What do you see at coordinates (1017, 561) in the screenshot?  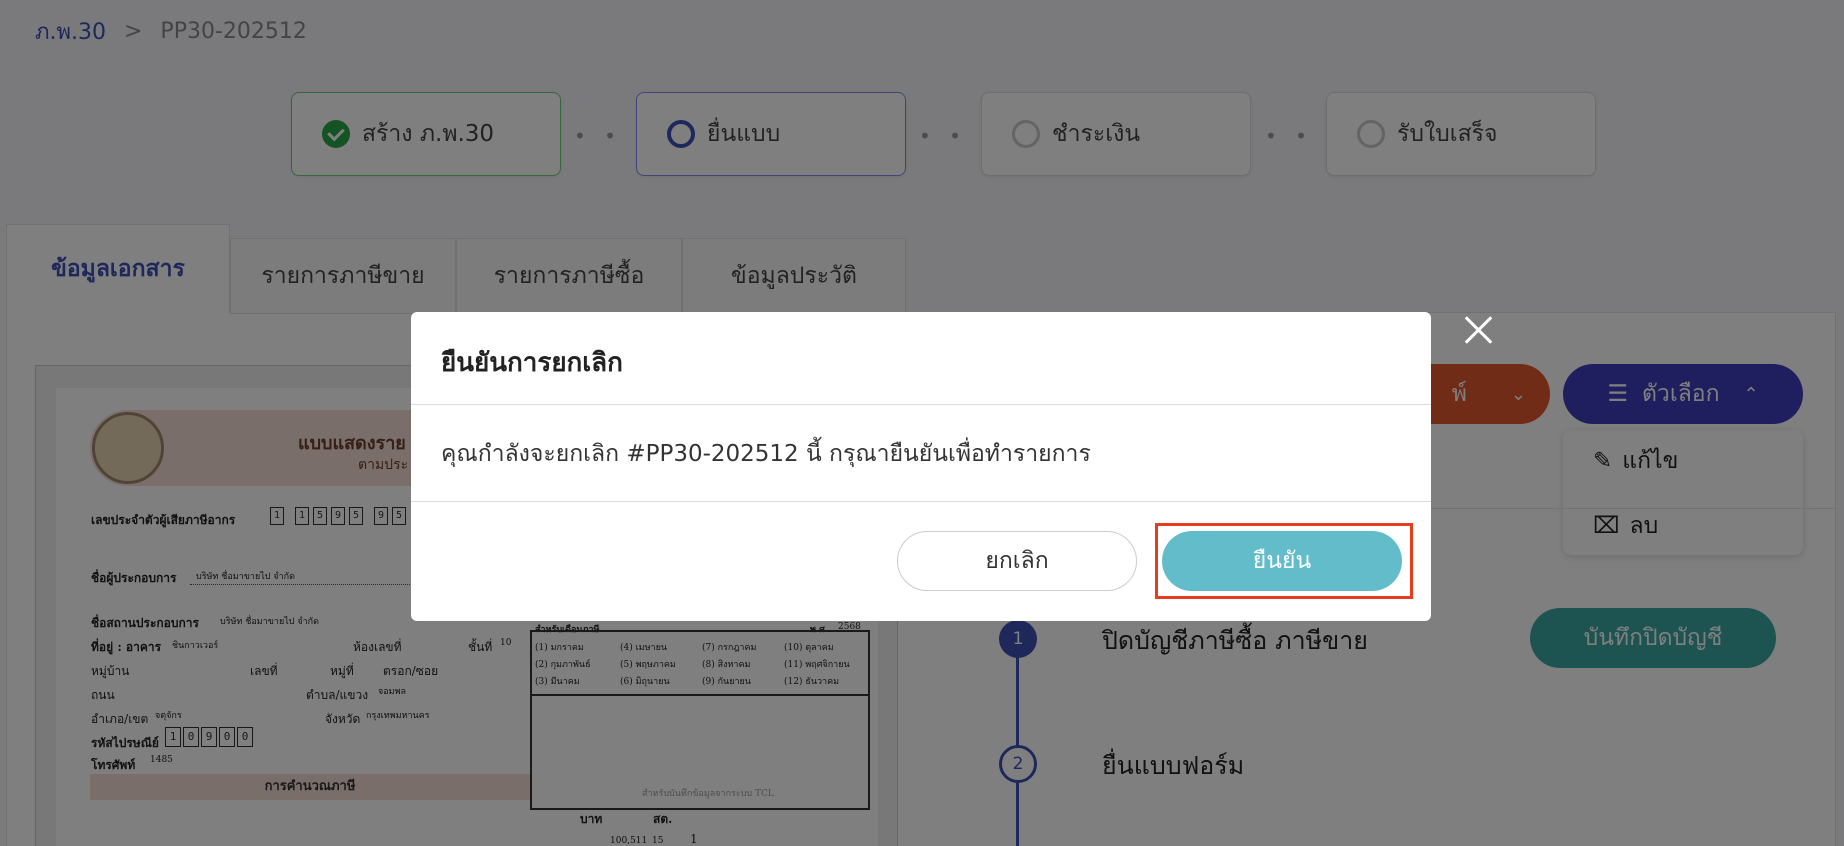 I see `cancel-button: ยกเลิก` at bounding box center [1017, 561].